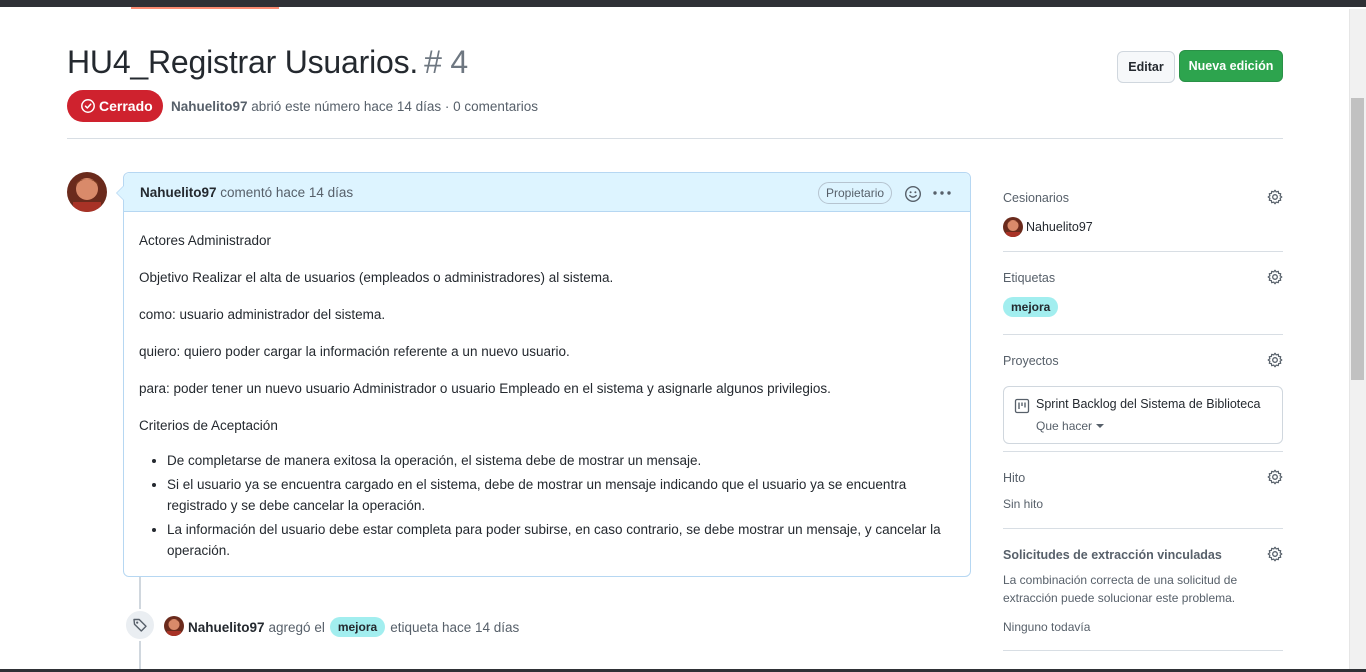 Image resolution: width=1366 pixels, height=672 pixels. Describe the element at coordinates (262, 314) in the screenshot. I see `comment-paragraph: como: usuario administrador del sistema.` at that location.